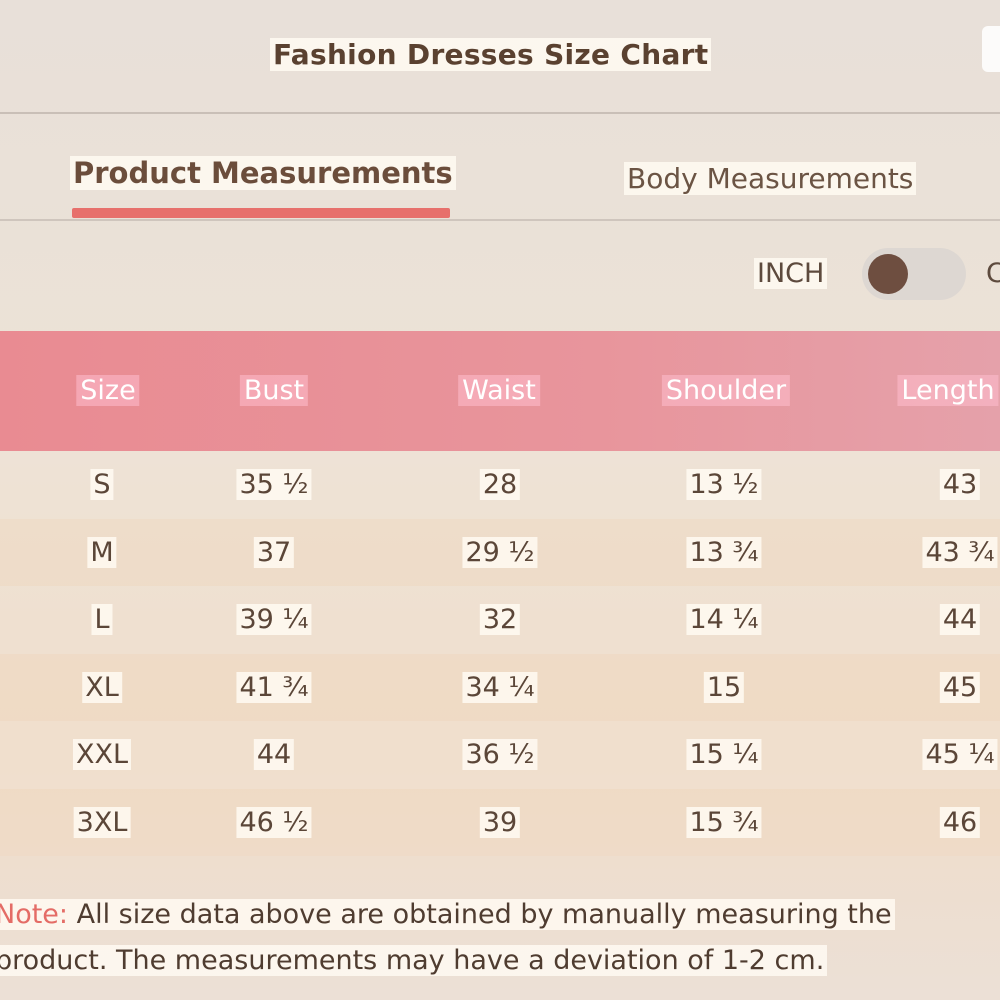 The height and width of the screenshot is (1000, 1000). Describe the element at coordinates (274, 619) in the screenshot. I see `cell-bust: 39 ¼` at that location.